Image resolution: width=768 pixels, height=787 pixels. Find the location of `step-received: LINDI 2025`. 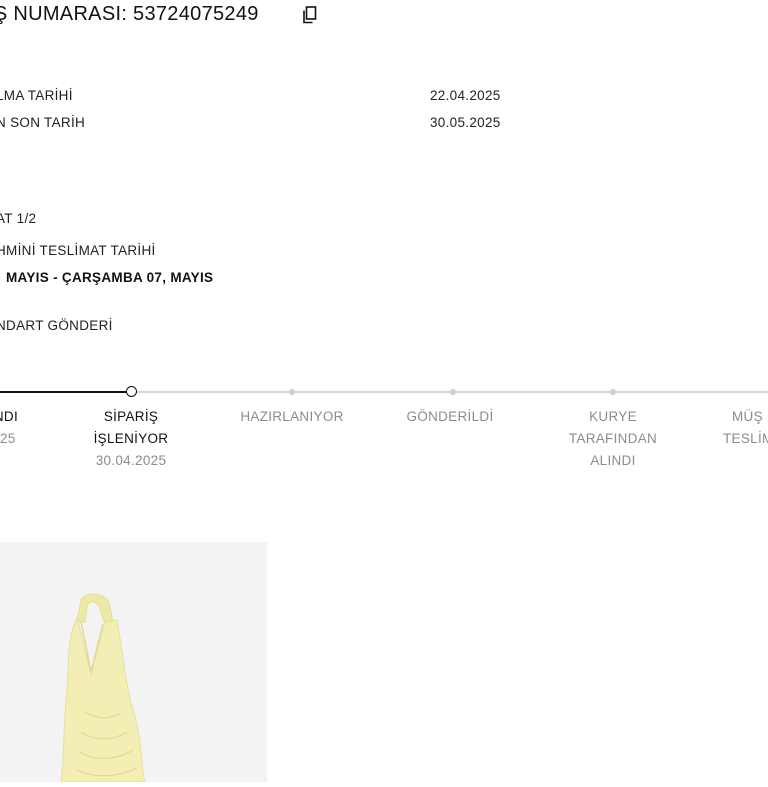

step-received: LINDI 2025 is located at coordinates (25, 428).